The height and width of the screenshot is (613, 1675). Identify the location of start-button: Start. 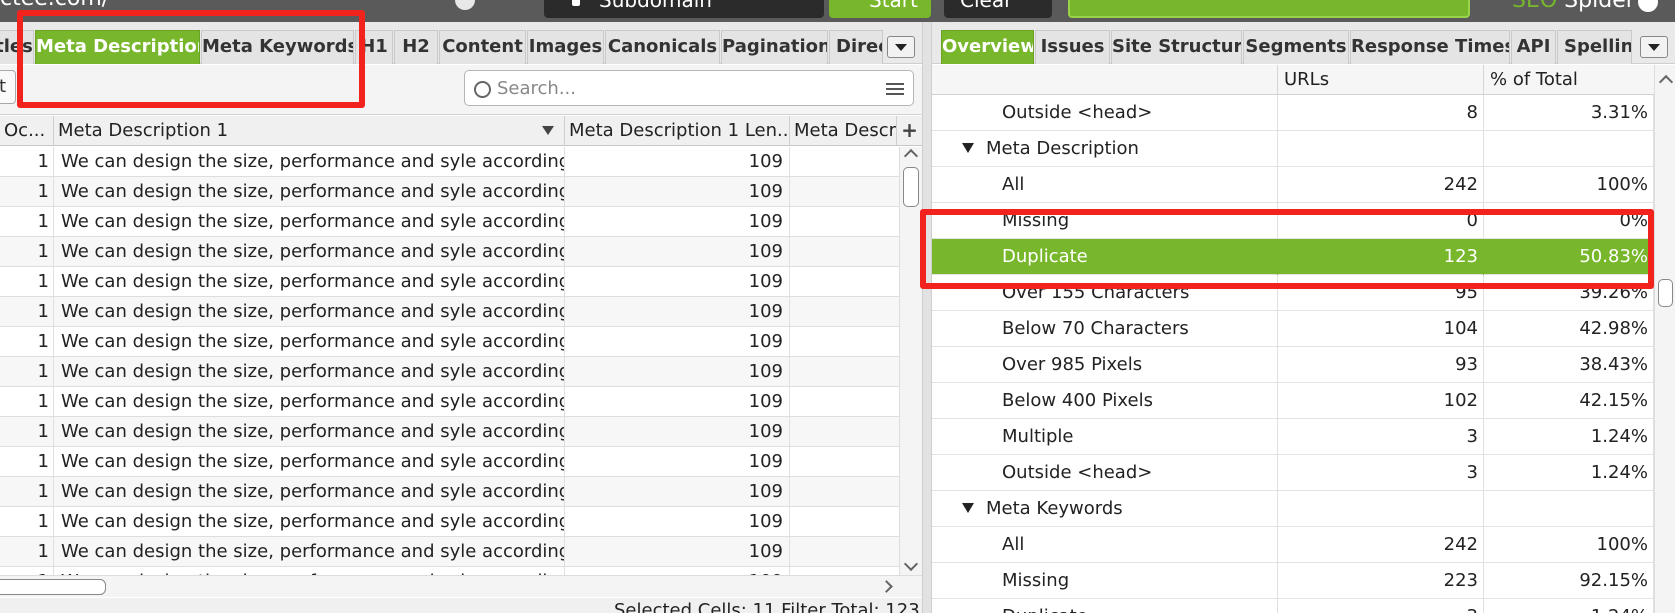
(880, 9).